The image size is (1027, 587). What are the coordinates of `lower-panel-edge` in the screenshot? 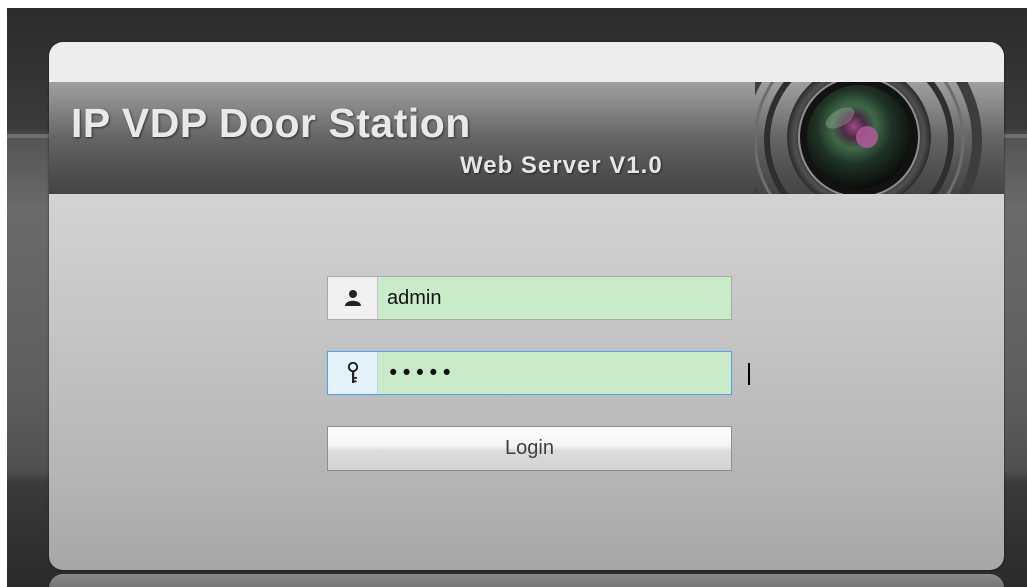 It's located at (526, 580).